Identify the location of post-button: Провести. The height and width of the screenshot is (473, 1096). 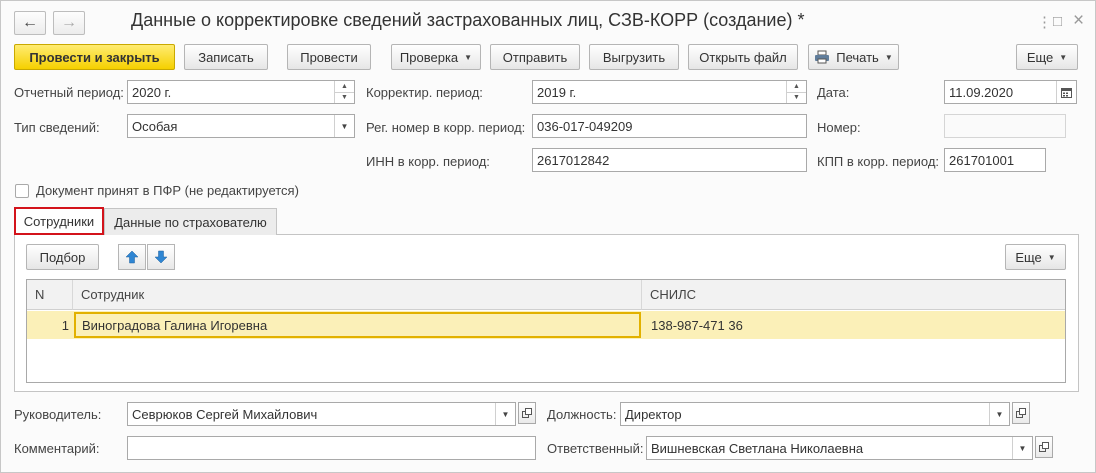
(329, 57).